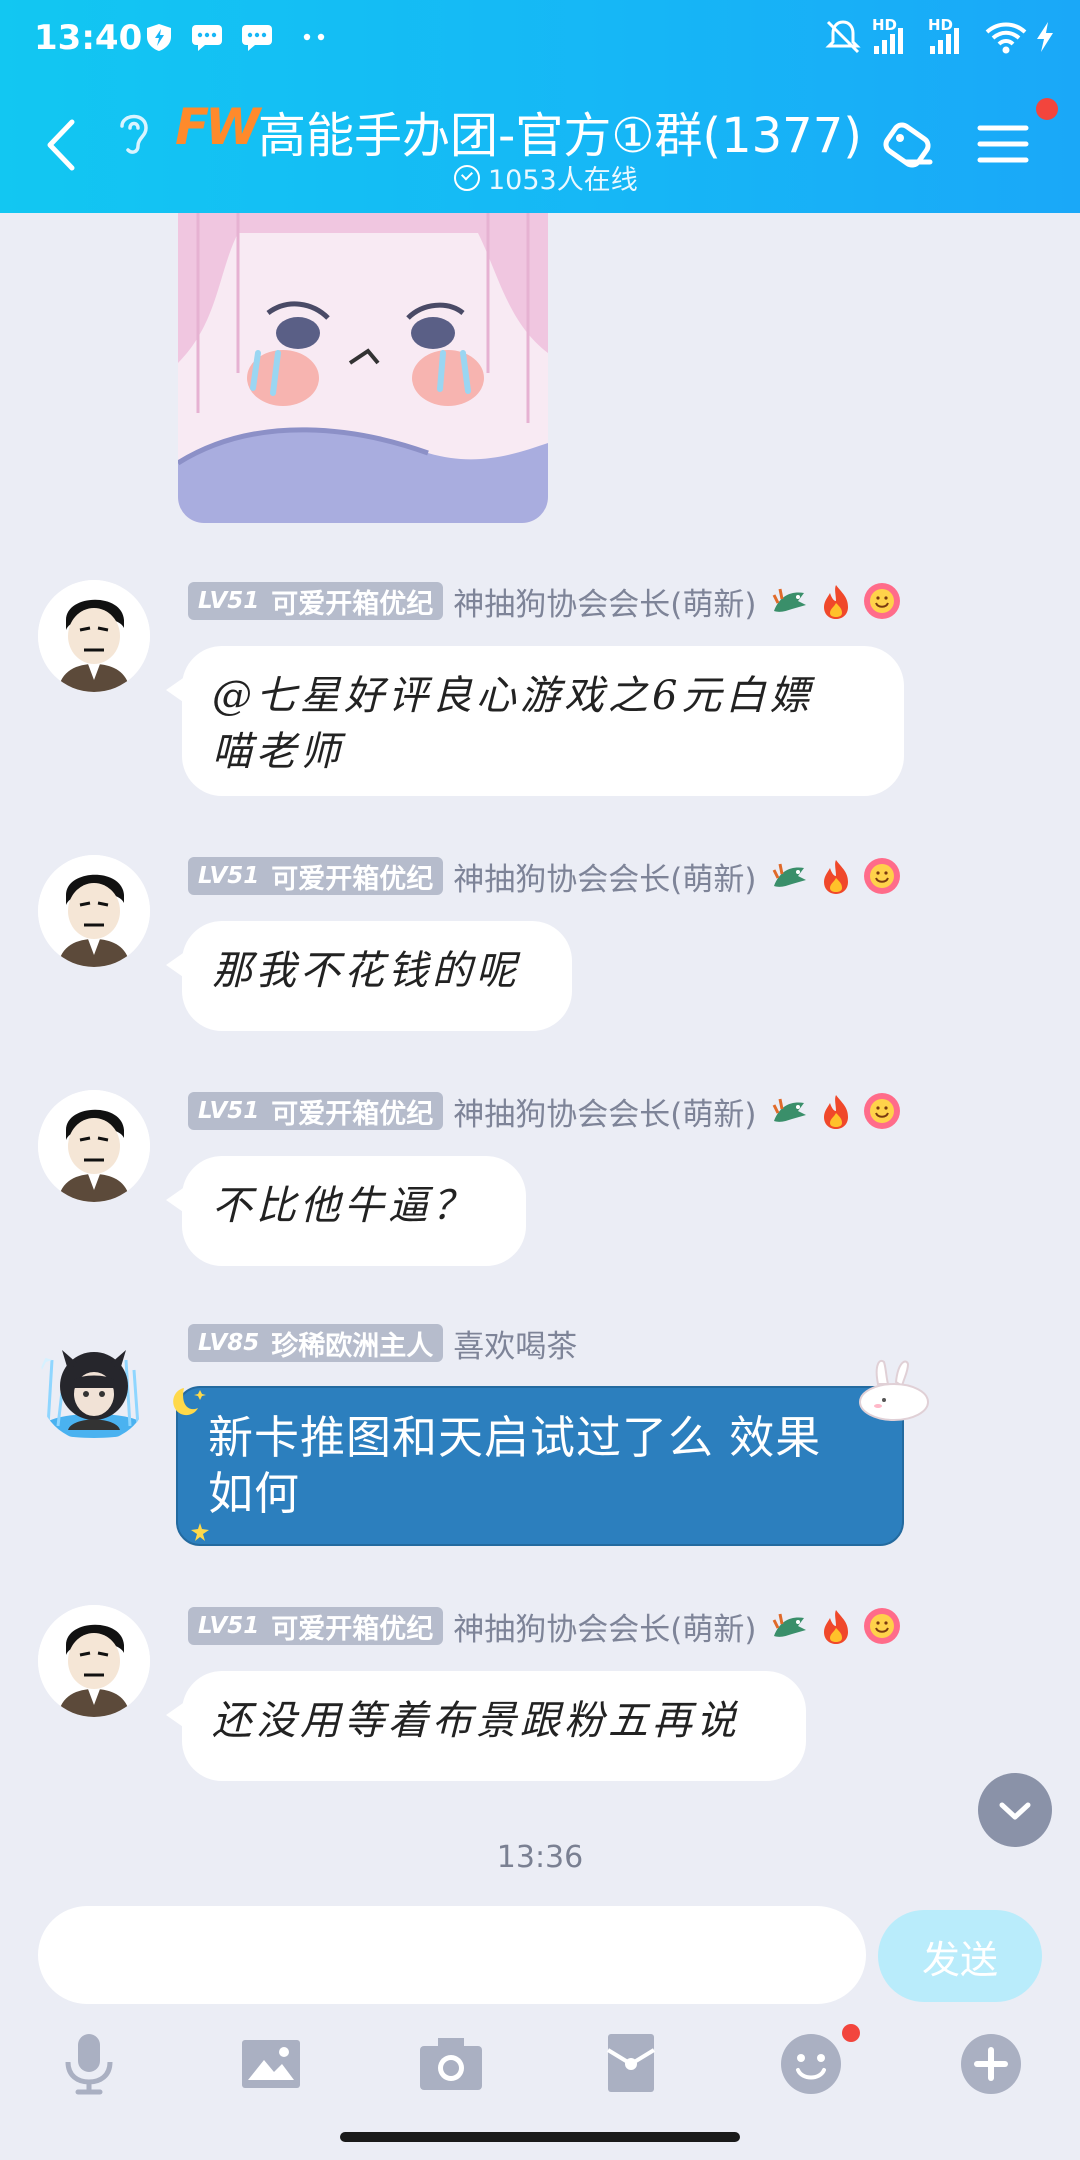  I want to click on message-bubble: @七星好评良心游戏之6元白嫖 喵老师, so click(535, 721).